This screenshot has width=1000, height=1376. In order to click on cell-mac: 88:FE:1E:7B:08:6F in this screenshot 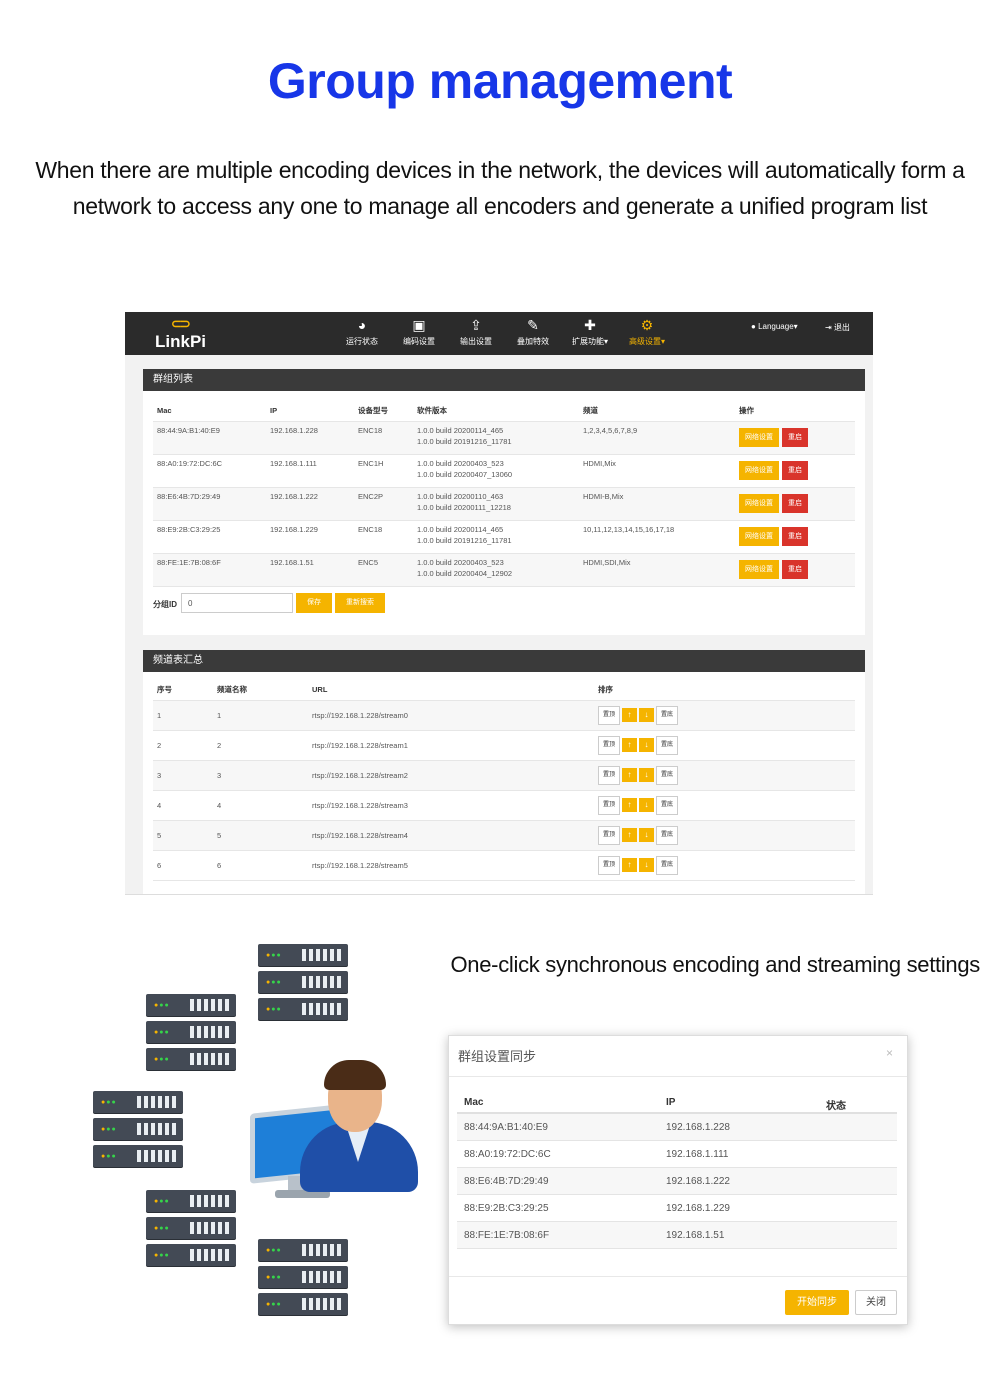, I will do `click(209, 570)`.